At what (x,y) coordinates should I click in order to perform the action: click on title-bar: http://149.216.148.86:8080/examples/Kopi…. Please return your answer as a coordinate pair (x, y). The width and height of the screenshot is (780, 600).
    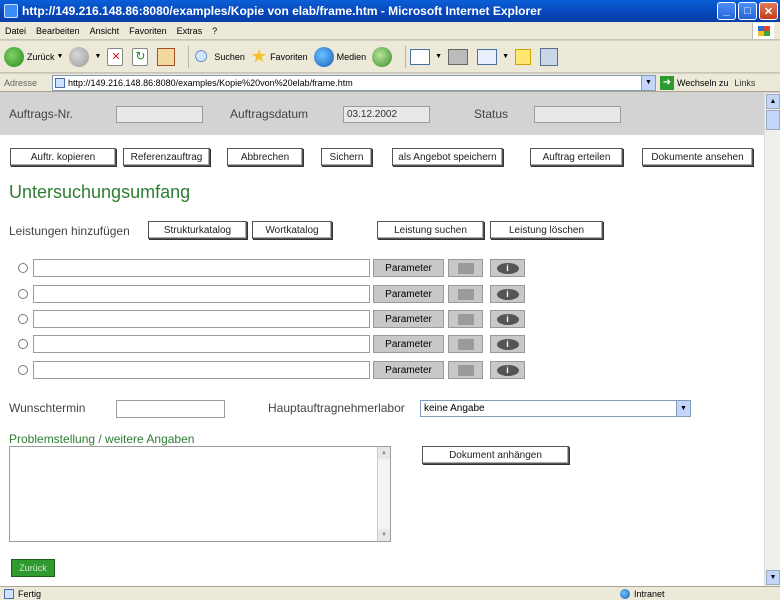
    Looking at the image, I should click on (390, 11).